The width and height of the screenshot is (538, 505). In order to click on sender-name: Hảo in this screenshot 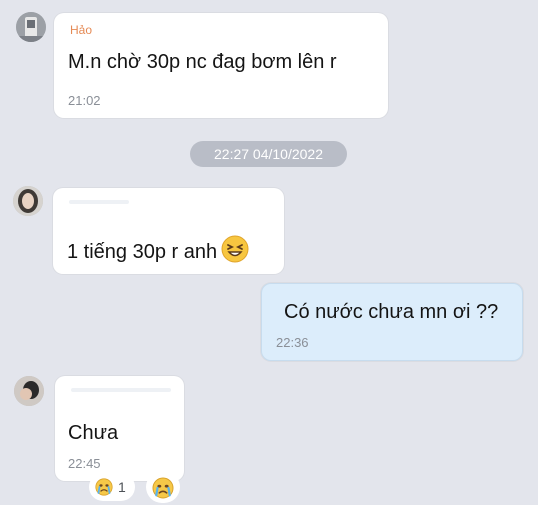, I will do `click(81, 30)`.